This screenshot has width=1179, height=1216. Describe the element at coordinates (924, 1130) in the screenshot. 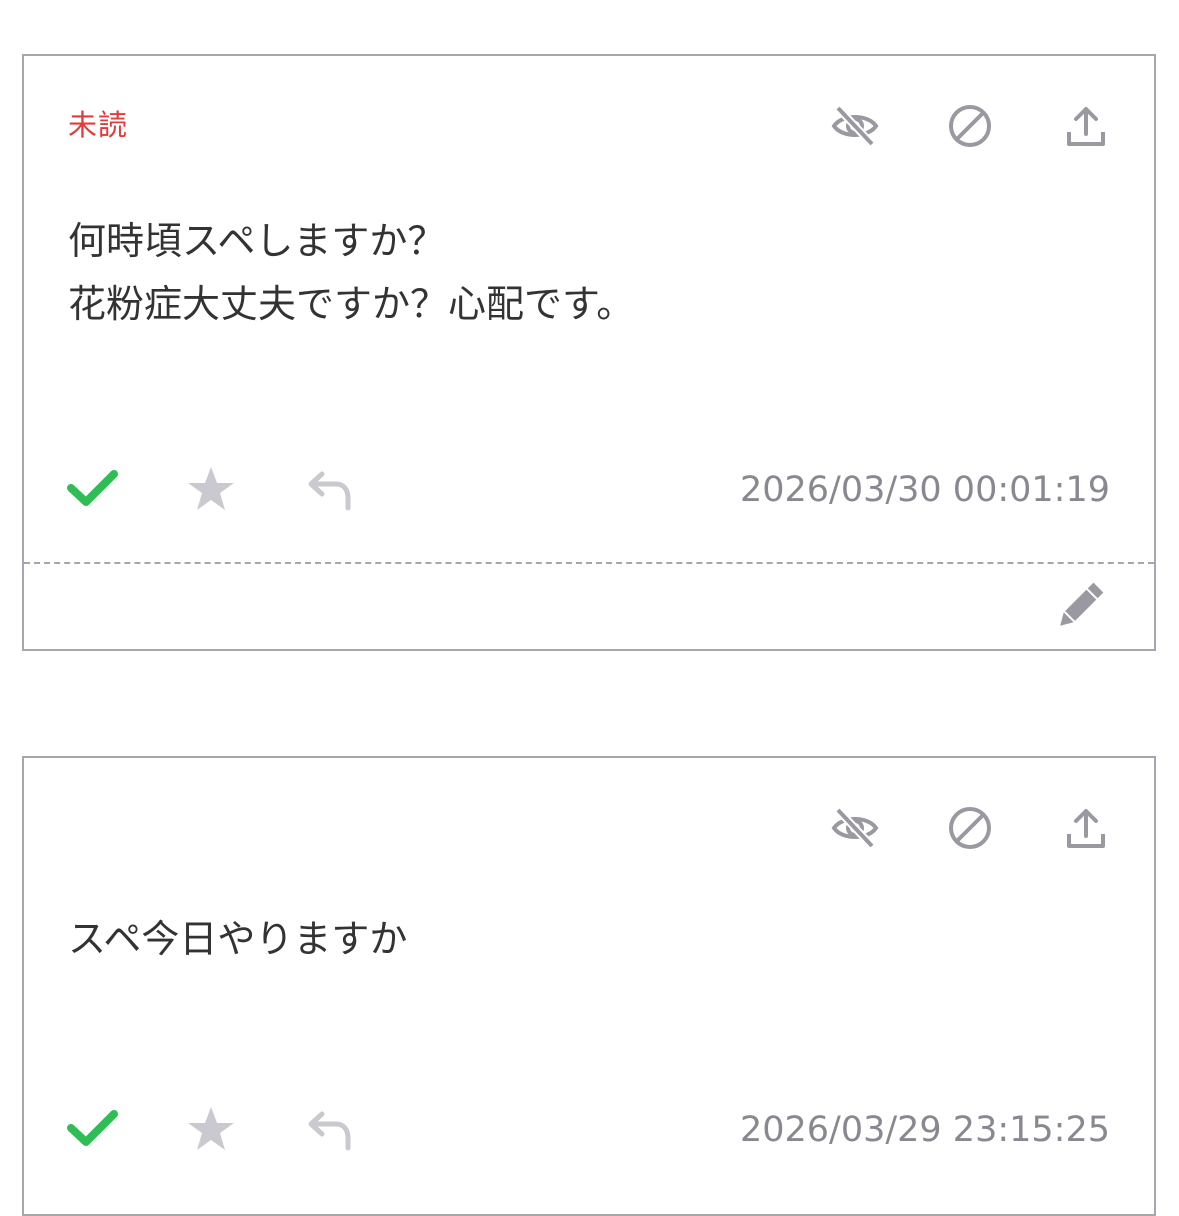

I see `message-timestamp: 2026/03/29 23:15:25` at that location.